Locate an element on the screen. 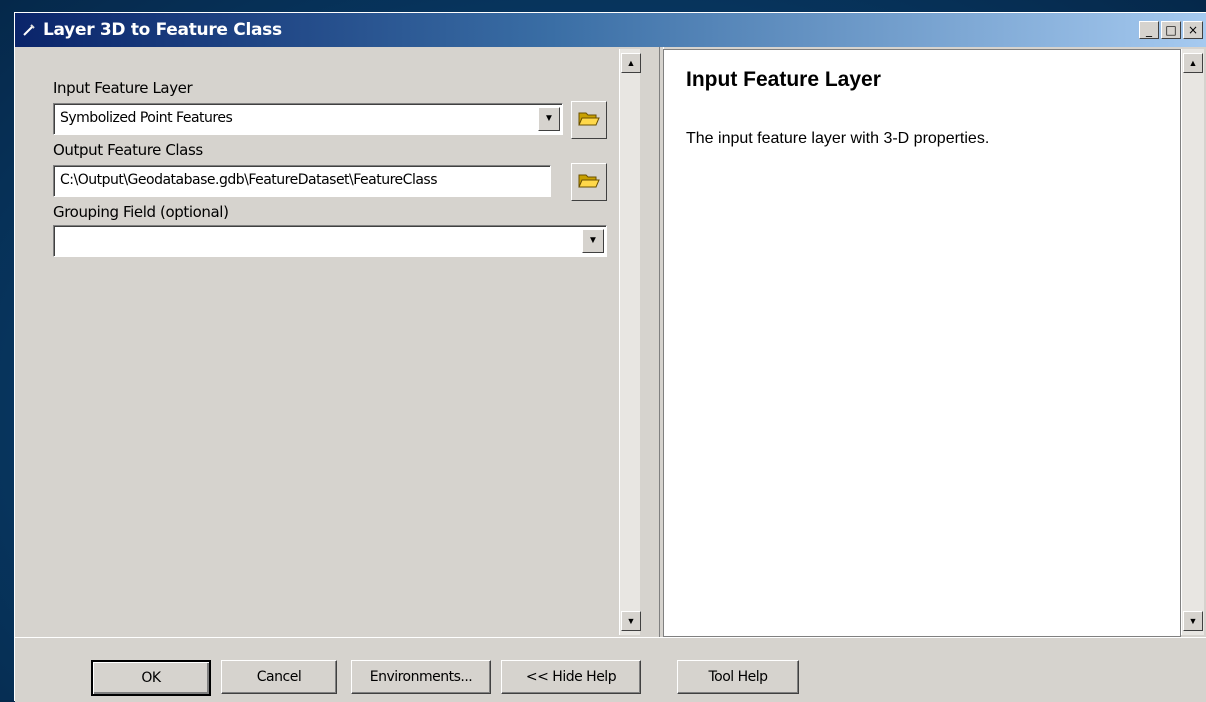 The width and height of the screenshot is (1206, 702). help-title: Input Feature Layer is located at coordinates (783, 79).